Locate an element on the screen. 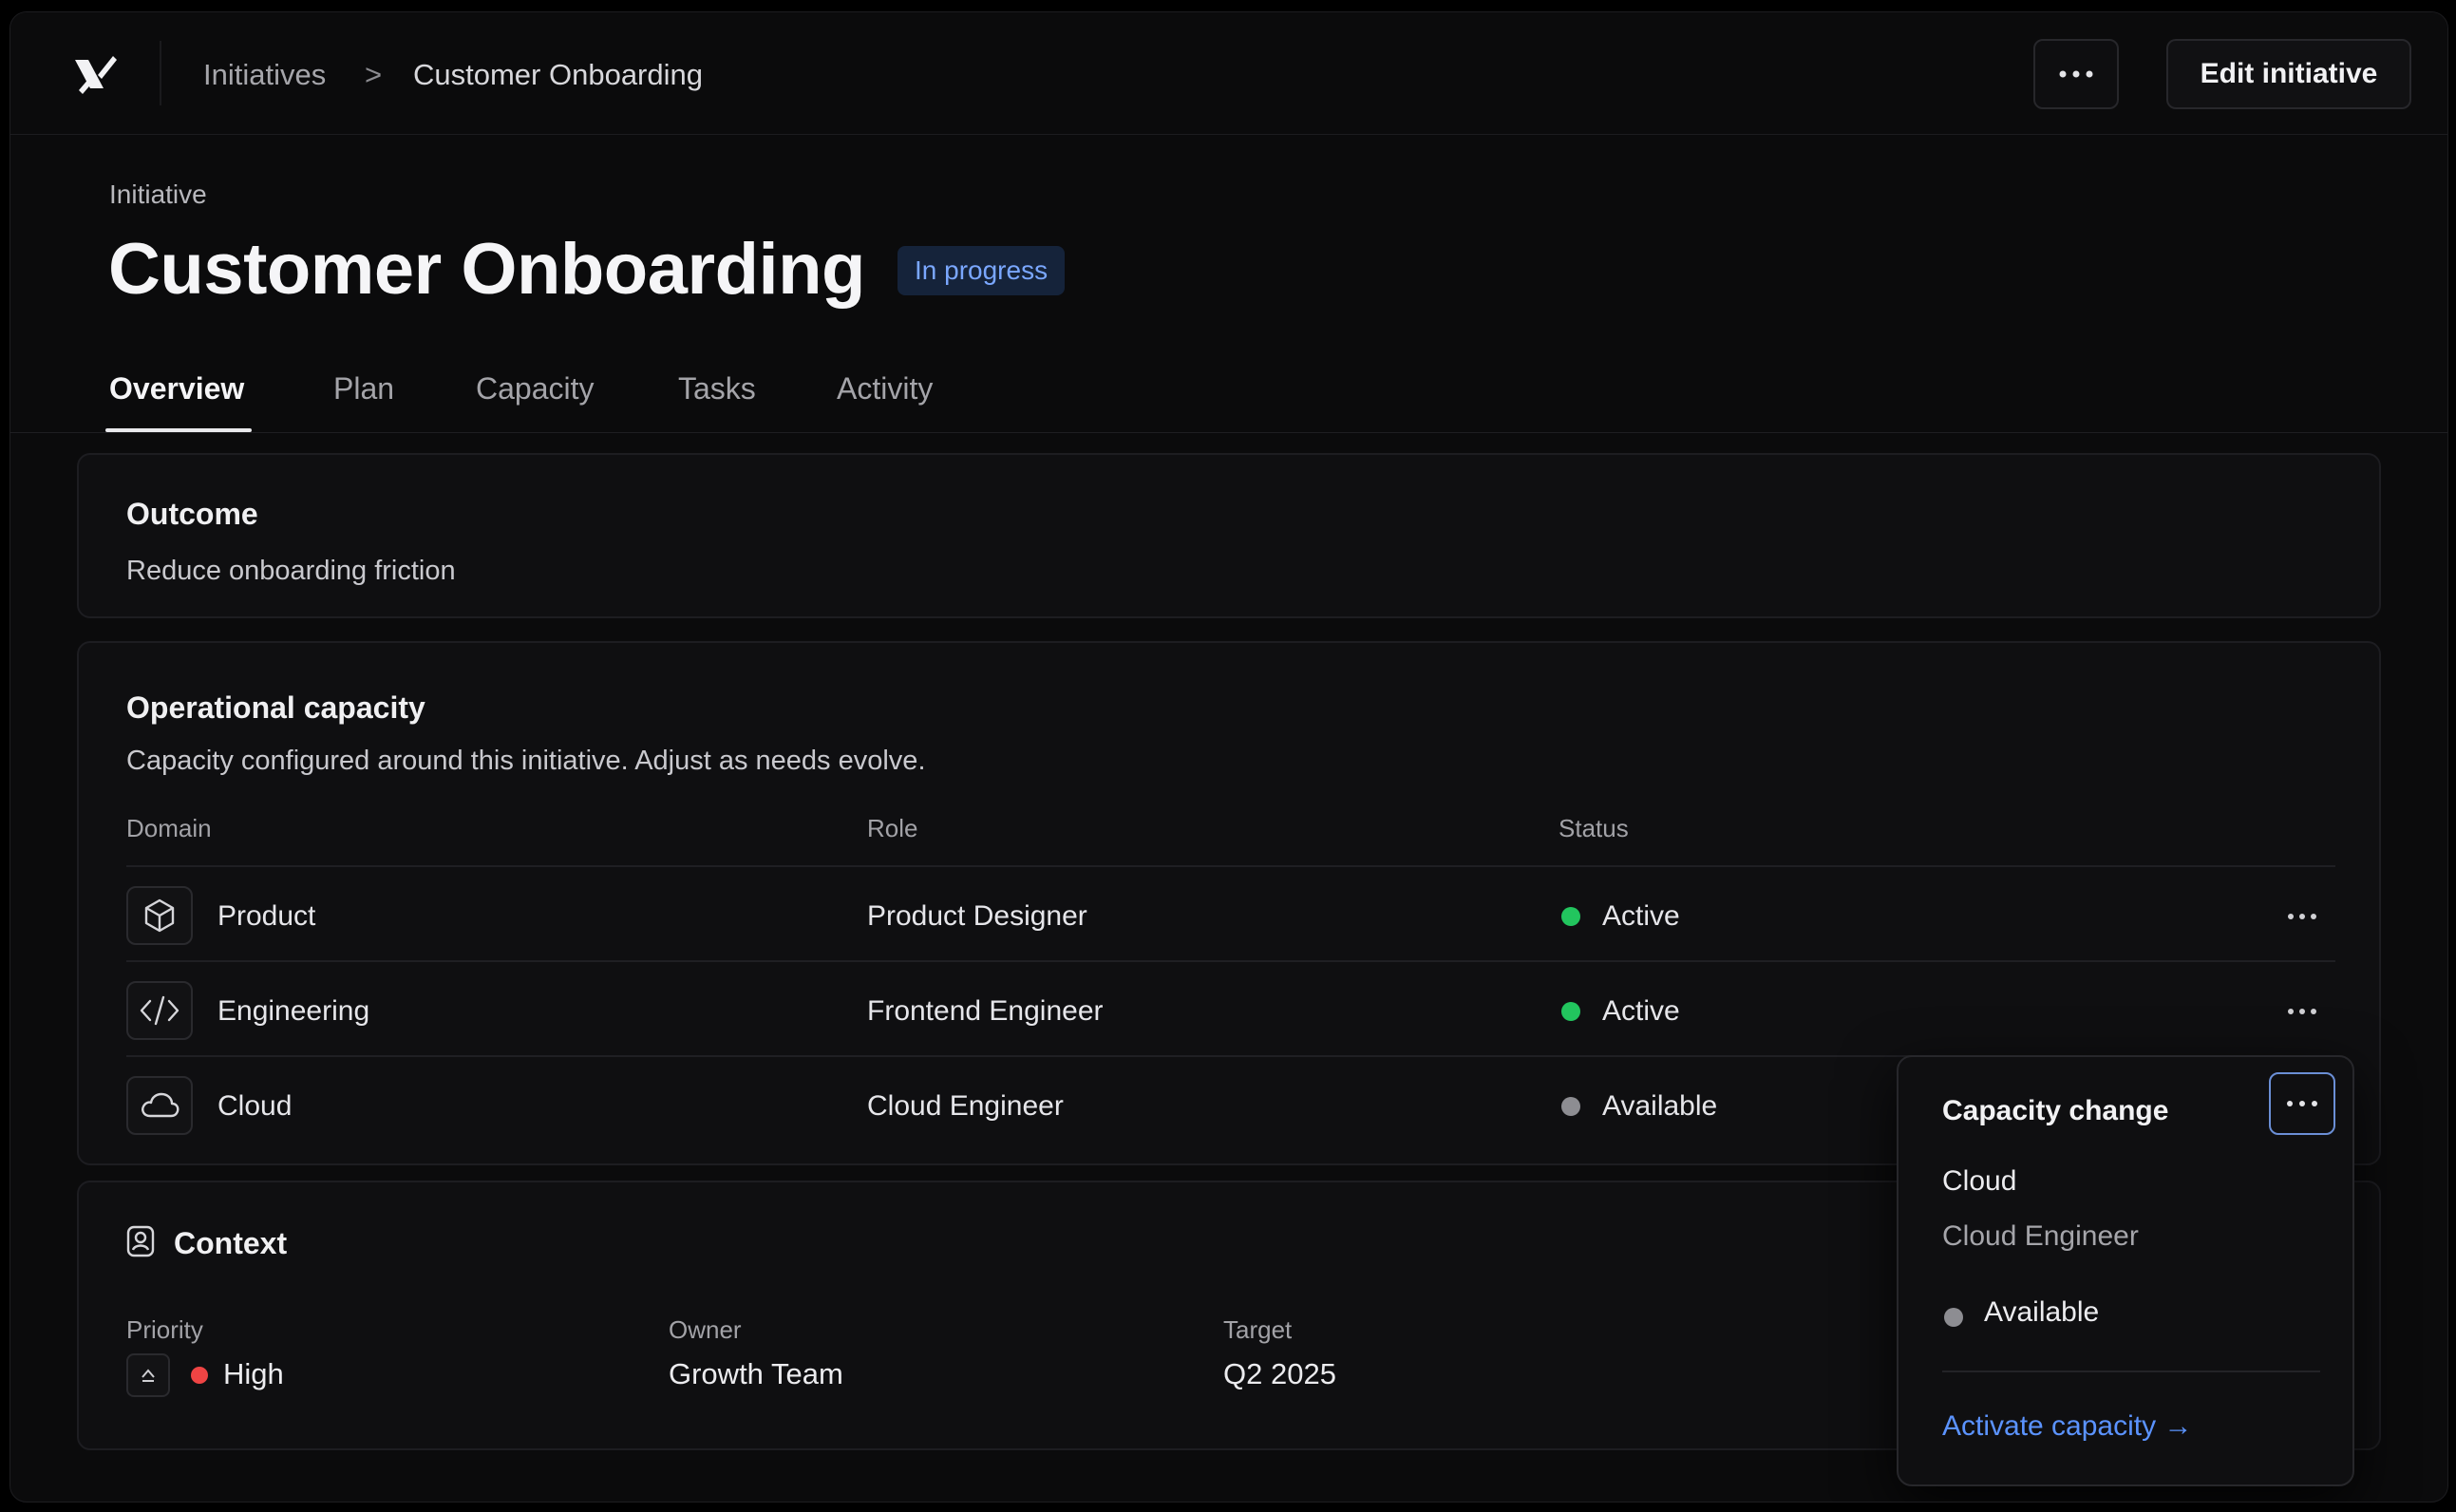 Image resolution: width=2456 pixels, height=1512 pixels. popover-title: Capacity change is located at coordinates (2055, 1111).